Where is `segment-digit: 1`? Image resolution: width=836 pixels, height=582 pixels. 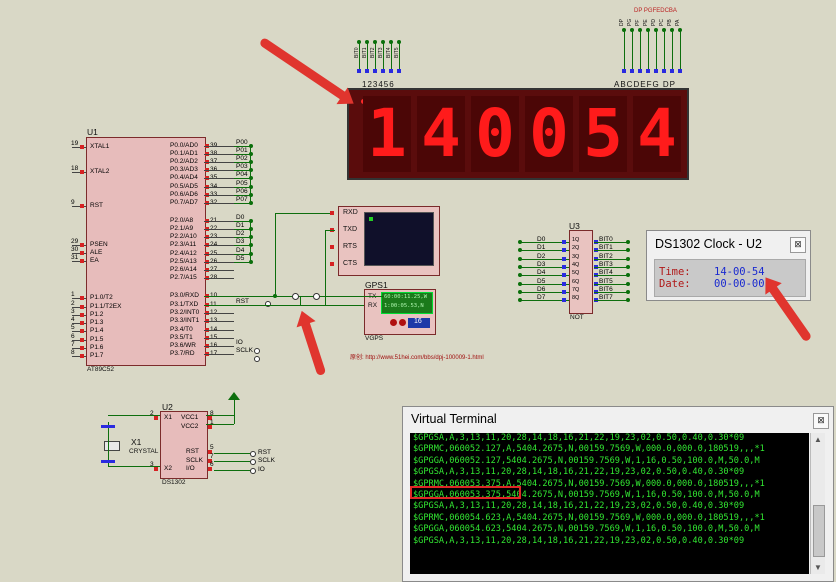
segment-digit: 1 is located at coordinates (387, 134).